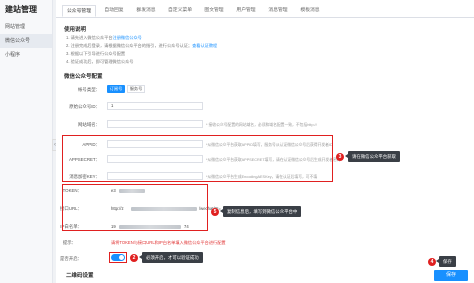 This screenshot has height=283, width=474. What do you see at coordinates (215, 212) in the screenshot?
I see `step-5-badge: 5` at bounding box center [215, 212].